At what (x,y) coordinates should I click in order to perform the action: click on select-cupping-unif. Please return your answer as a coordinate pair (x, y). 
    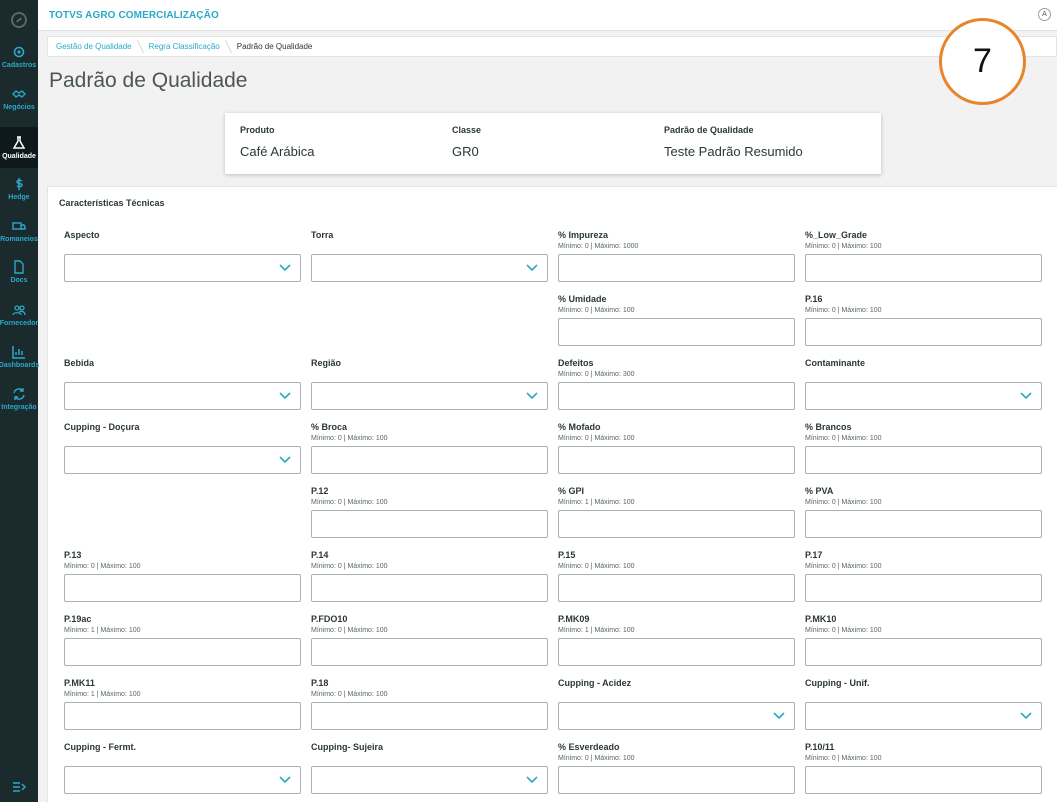
    Looking at the image, I should click on (923, 716).